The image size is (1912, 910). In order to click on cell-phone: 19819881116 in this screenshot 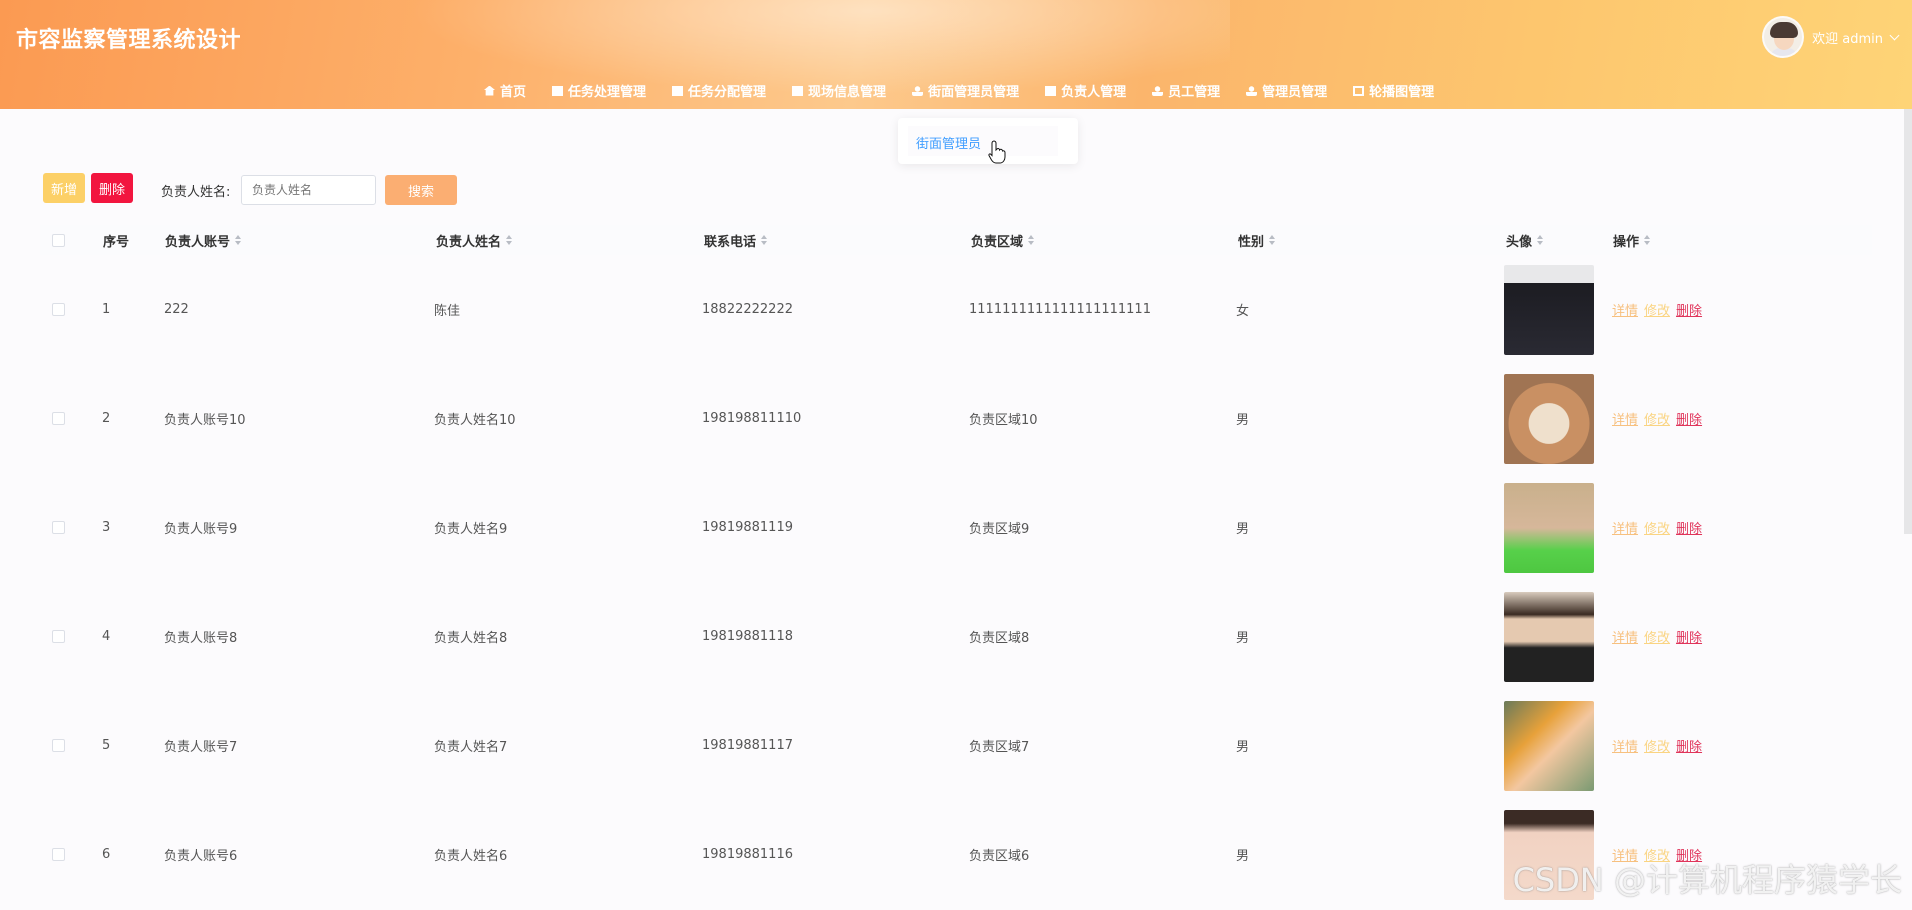, I will do `click(747, 854)`.